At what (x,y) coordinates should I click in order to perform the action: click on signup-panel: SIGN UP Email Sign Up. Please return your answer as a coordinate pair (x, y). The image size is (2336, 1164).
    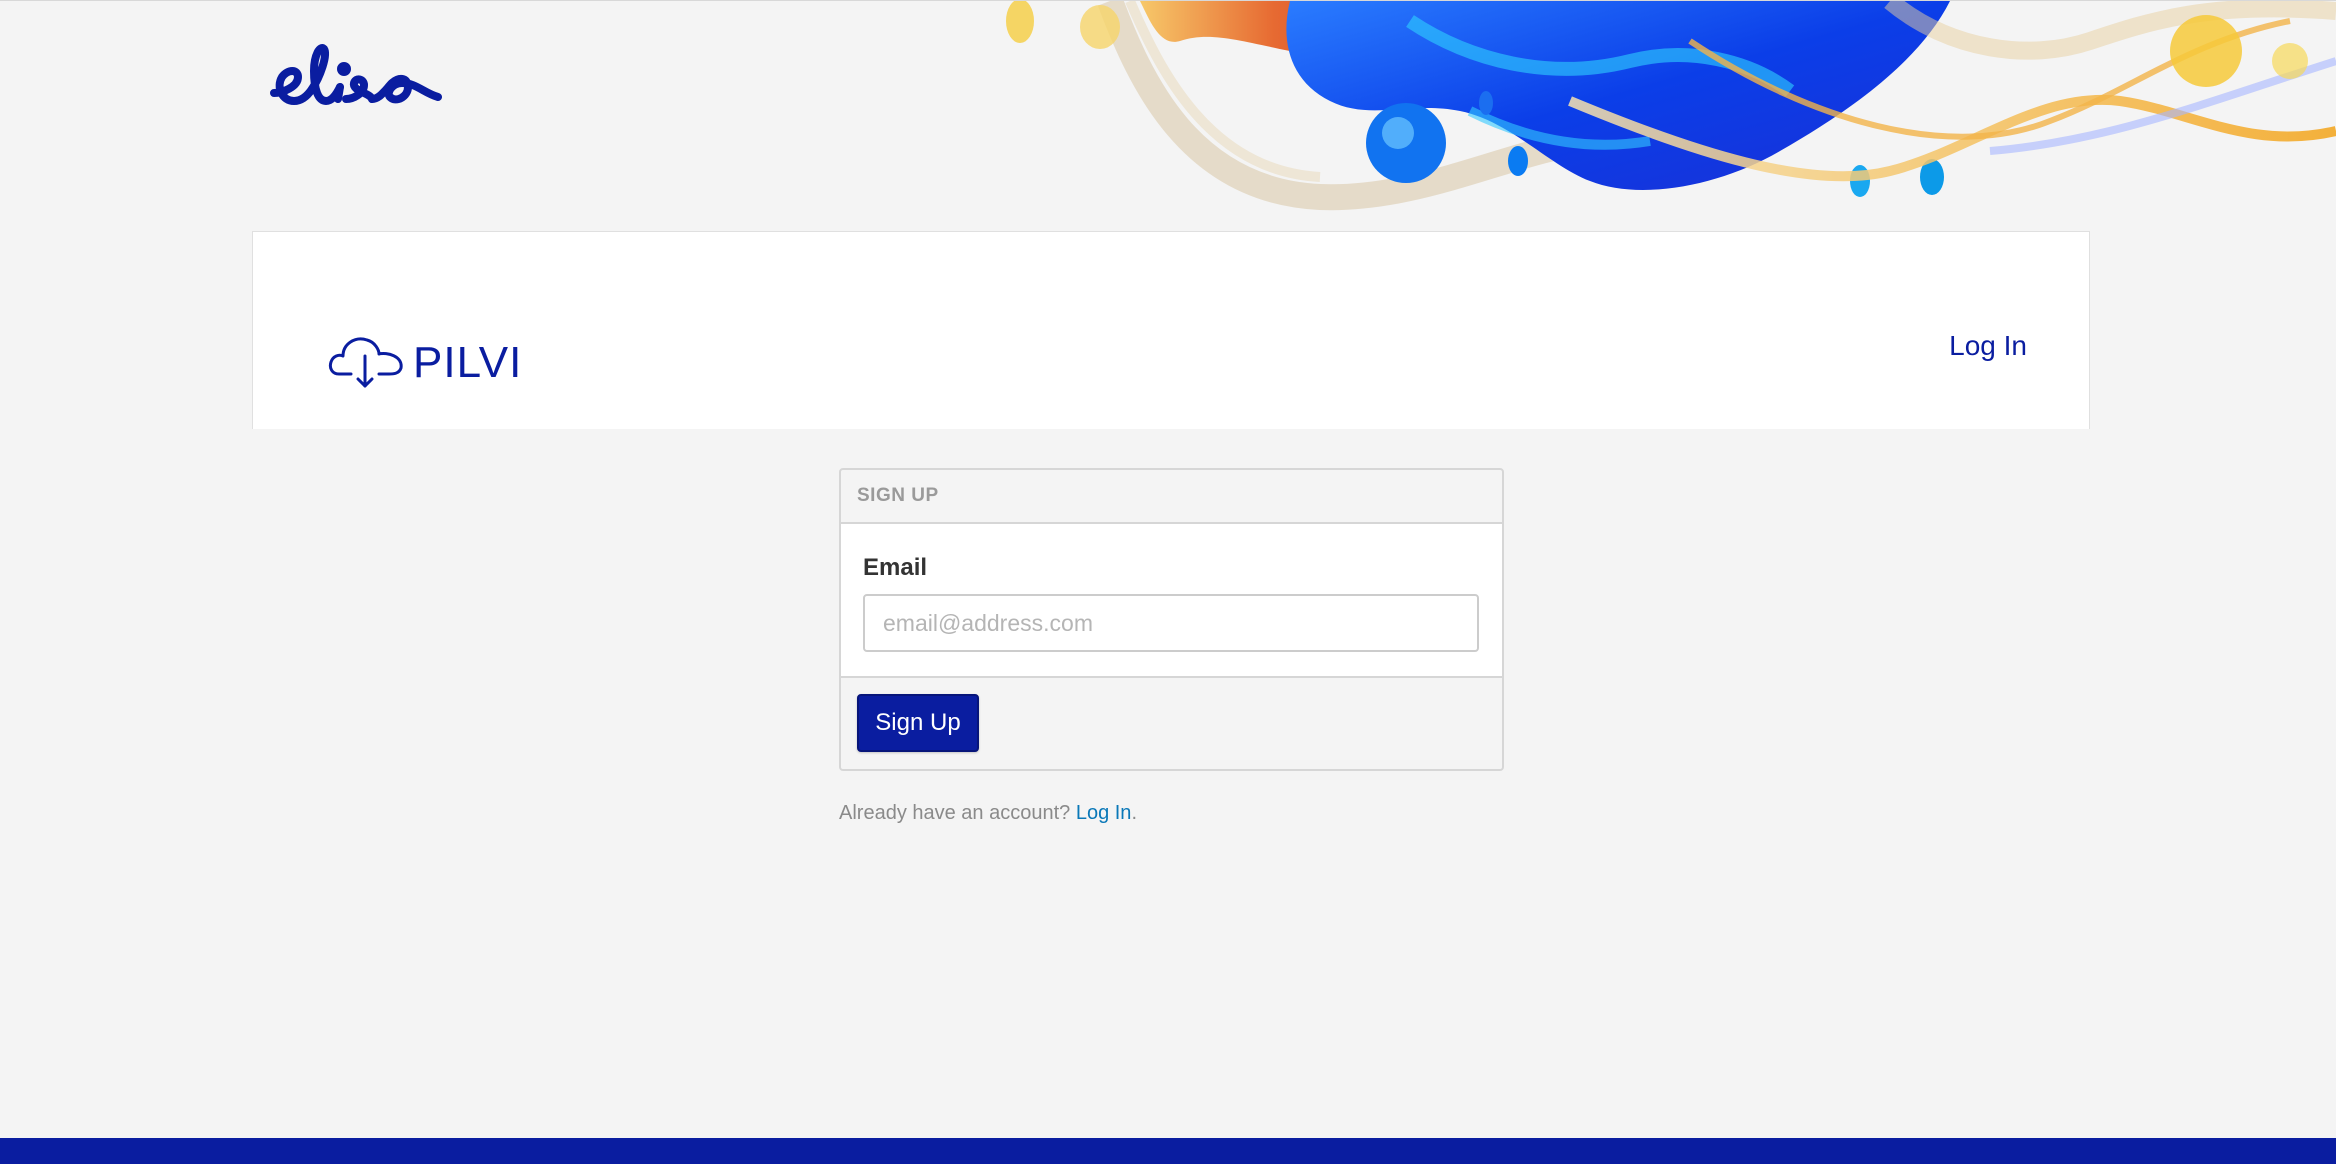
    Looking at the image, I should click on (1171, 619).